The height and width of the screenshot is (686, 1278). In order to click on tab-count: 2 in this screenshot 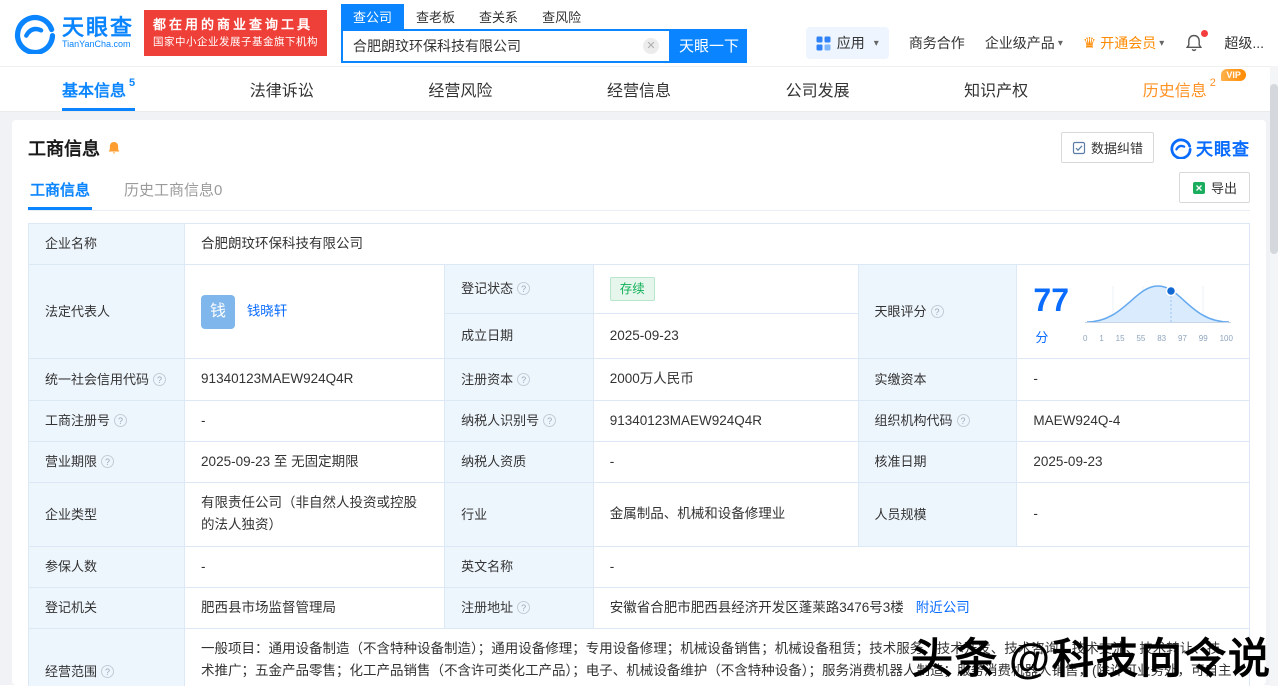, I will do `click(1212, 83)`.